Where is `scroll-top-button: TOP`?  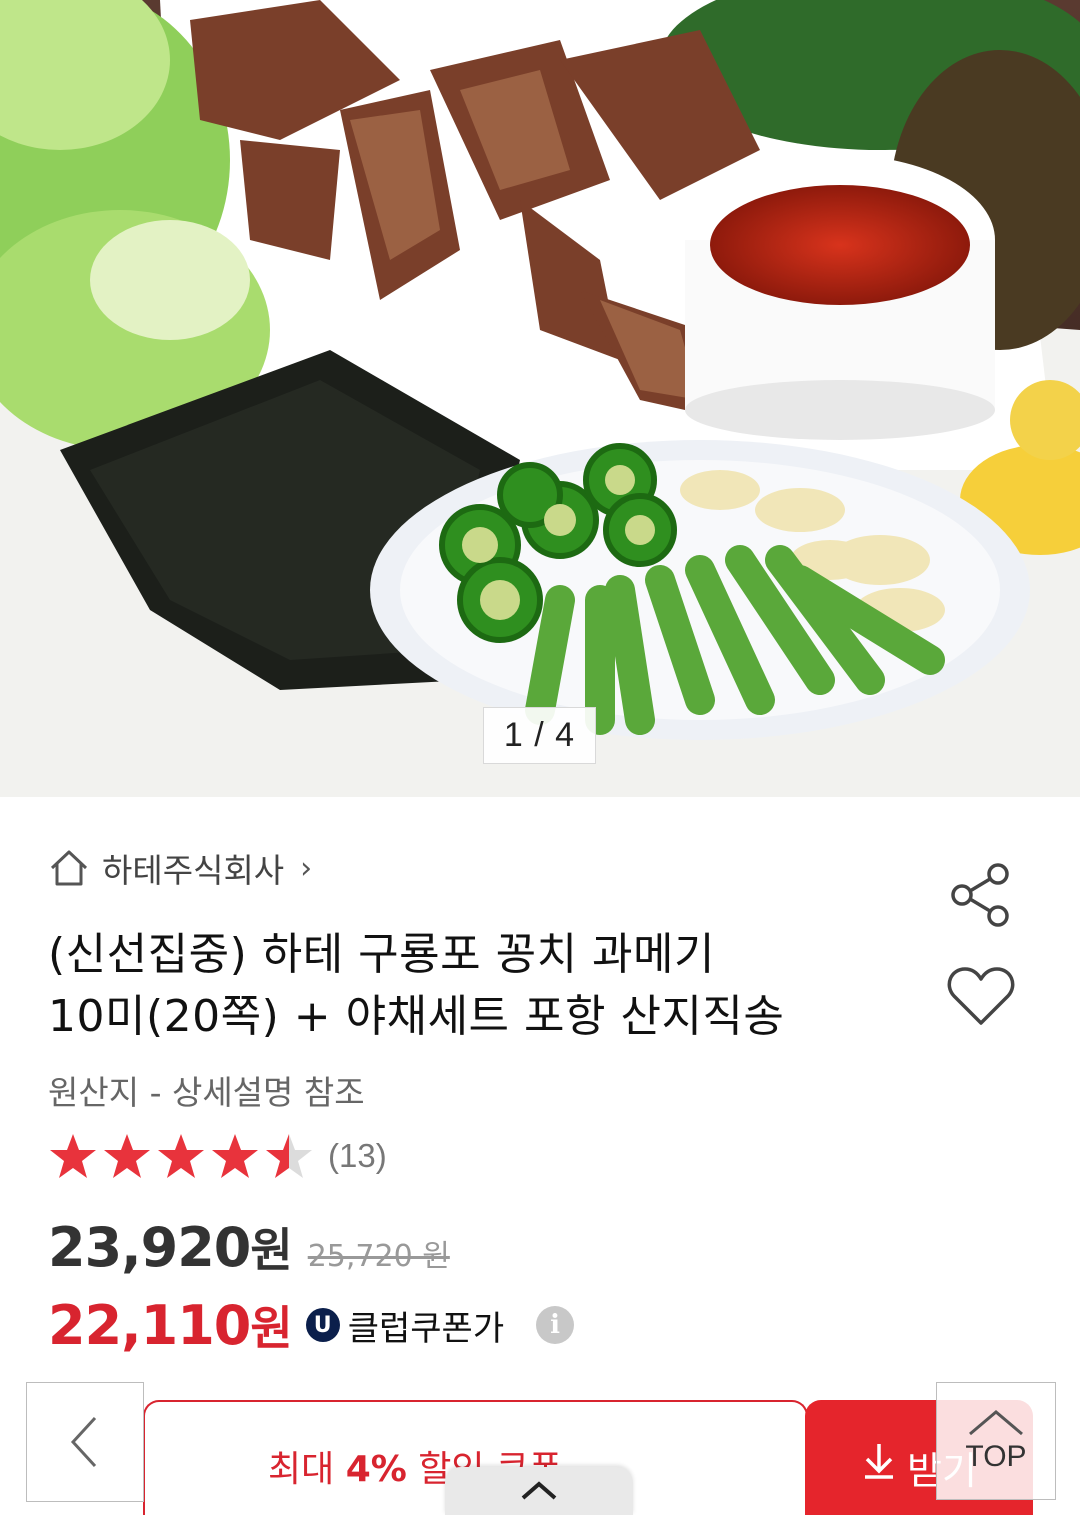 scroll-top-button: TOP is located at coordinates (996, 1441).